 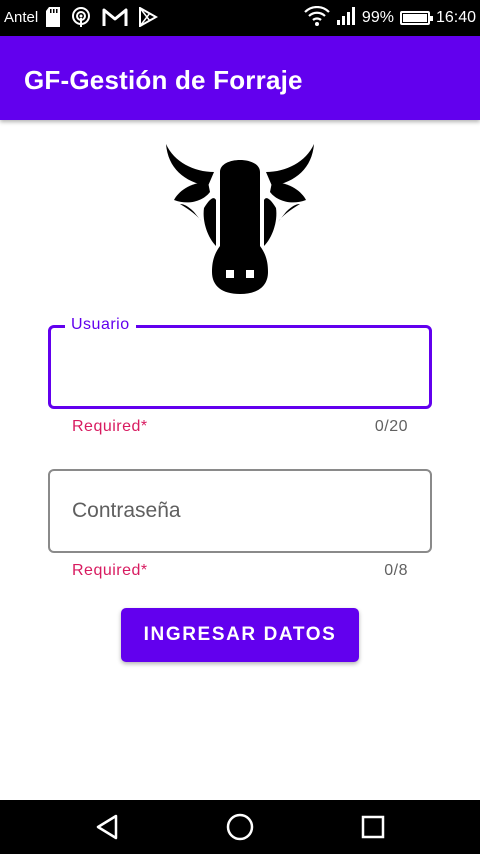 What do you see at coordinates (148, 18) in the screenshot?
I see `play-store-icon` at bounding box center [148, 18].